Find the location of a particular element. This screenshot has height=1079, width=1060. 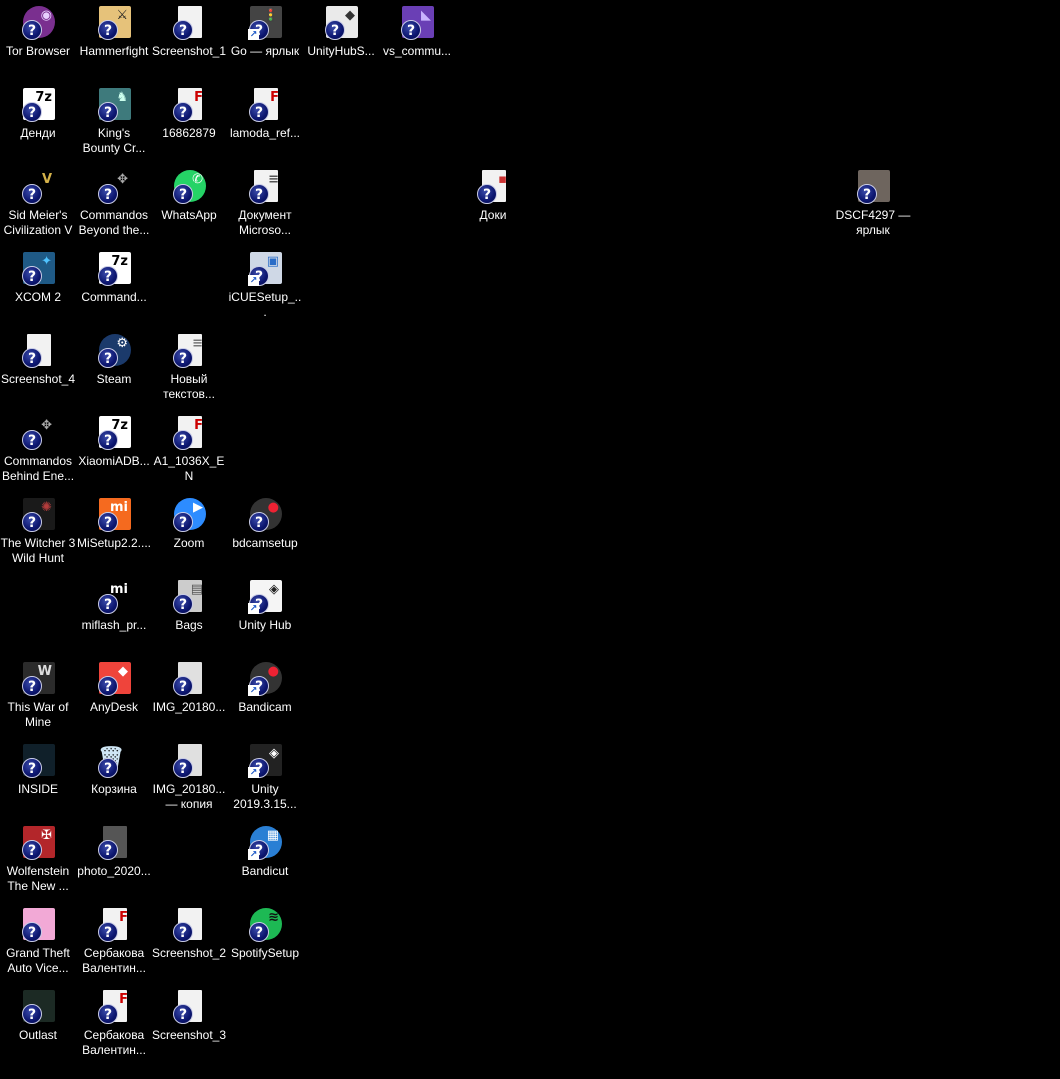

civilization-v-icon: V? is located at coordinates (38, 187).